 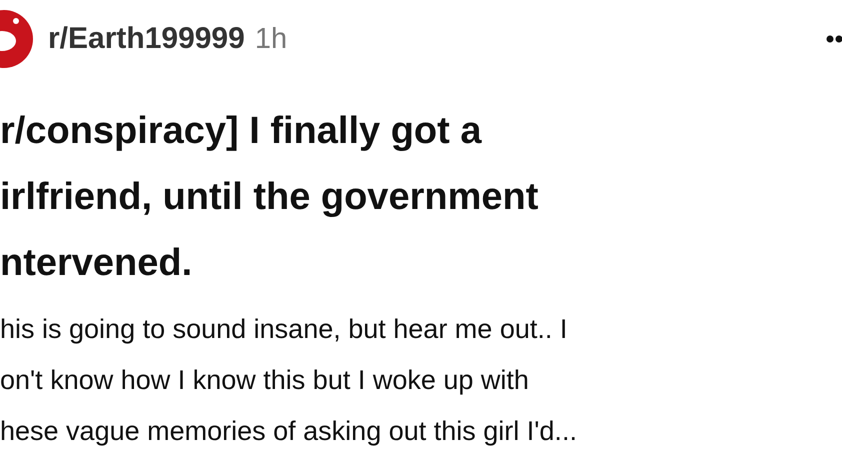 I want to click on post-body-text: his is going to sound insane, but hear me out.. I, so click(x=284, y=329).